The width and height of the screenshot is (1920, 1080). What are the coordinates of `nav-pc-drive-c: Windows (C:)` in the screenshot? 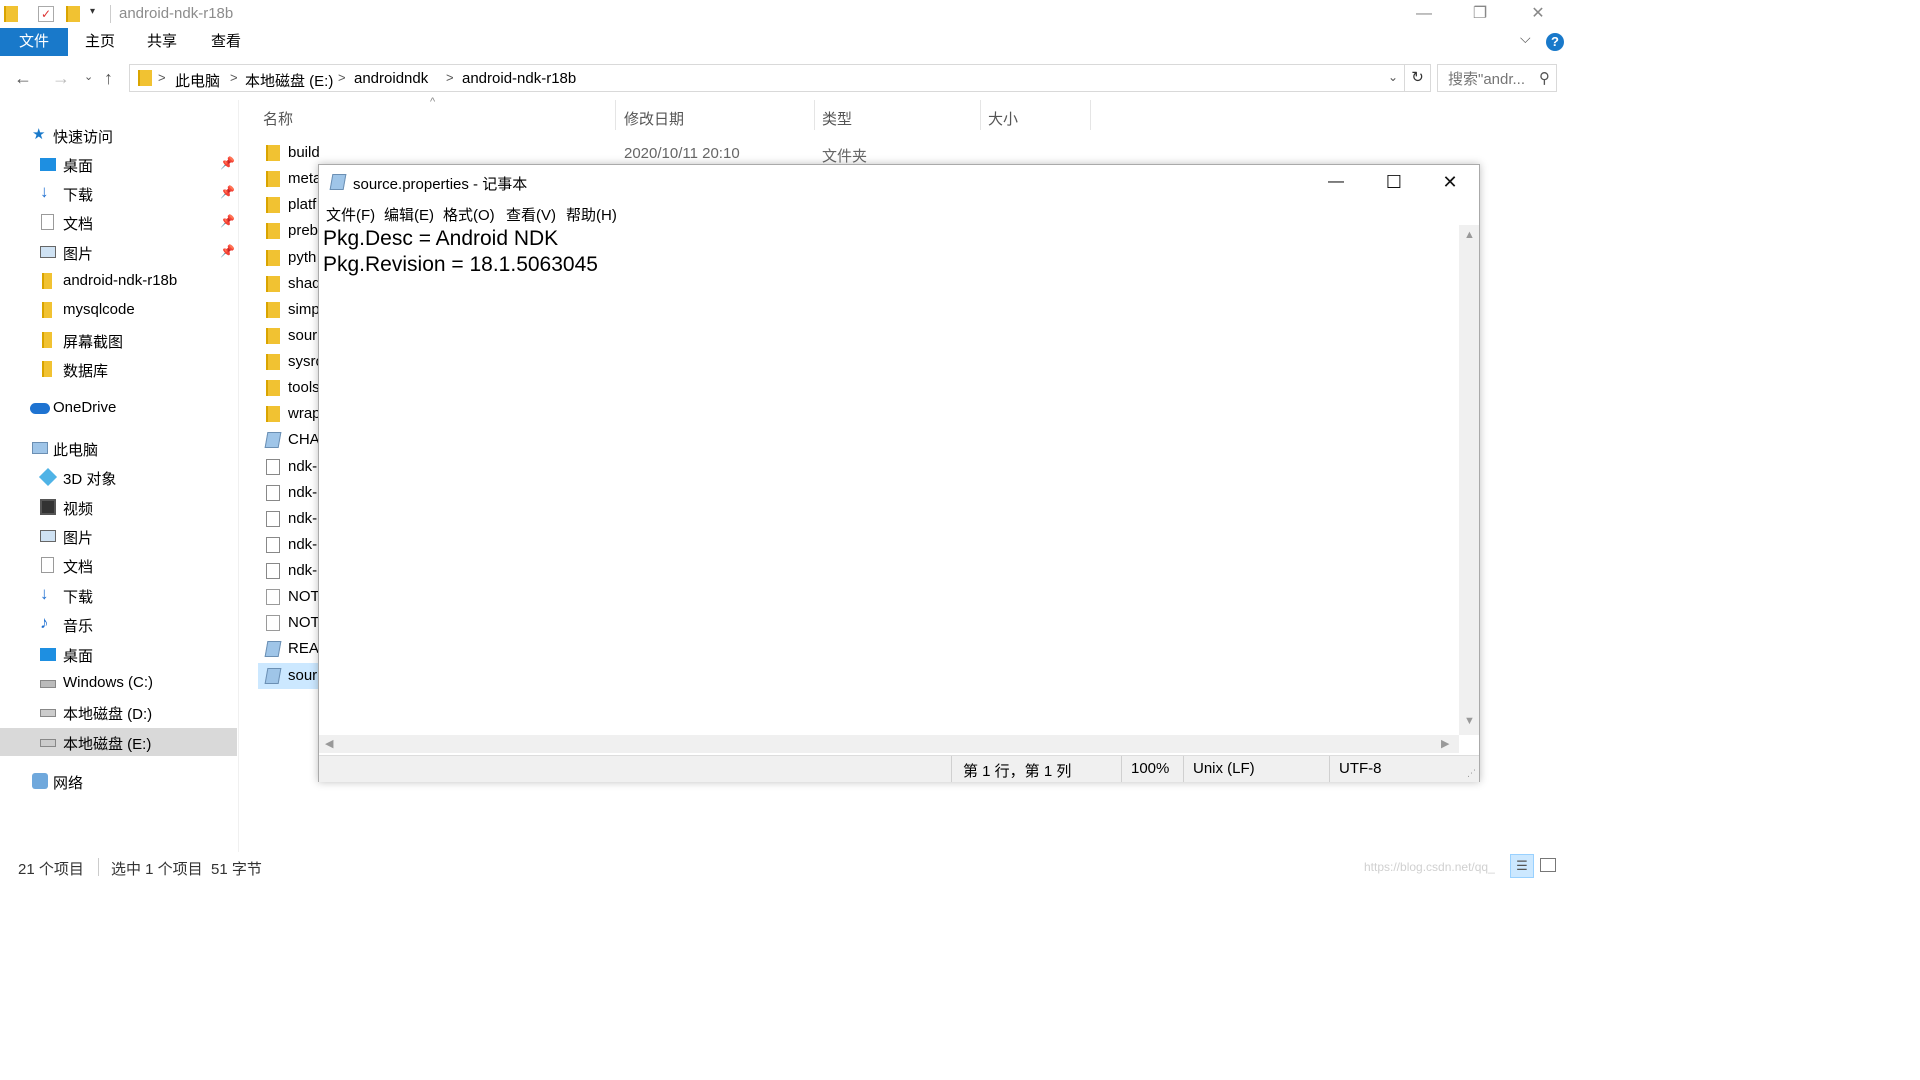 It's located at (118, 683).